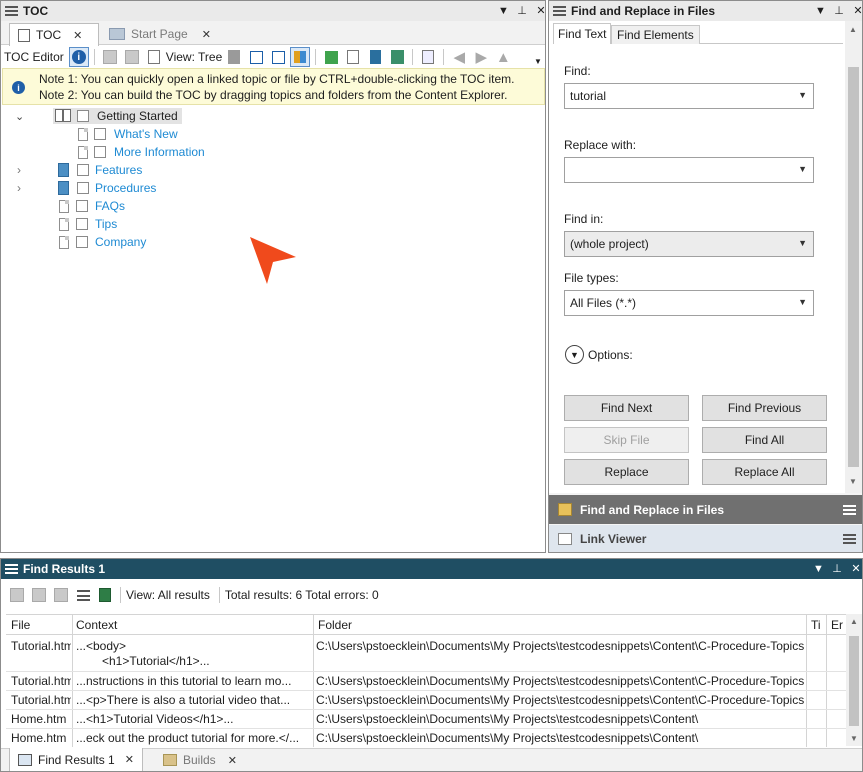  Describe the element at coordinates (353, 57) in the screenshot. I see `new-item-icon` at that location.